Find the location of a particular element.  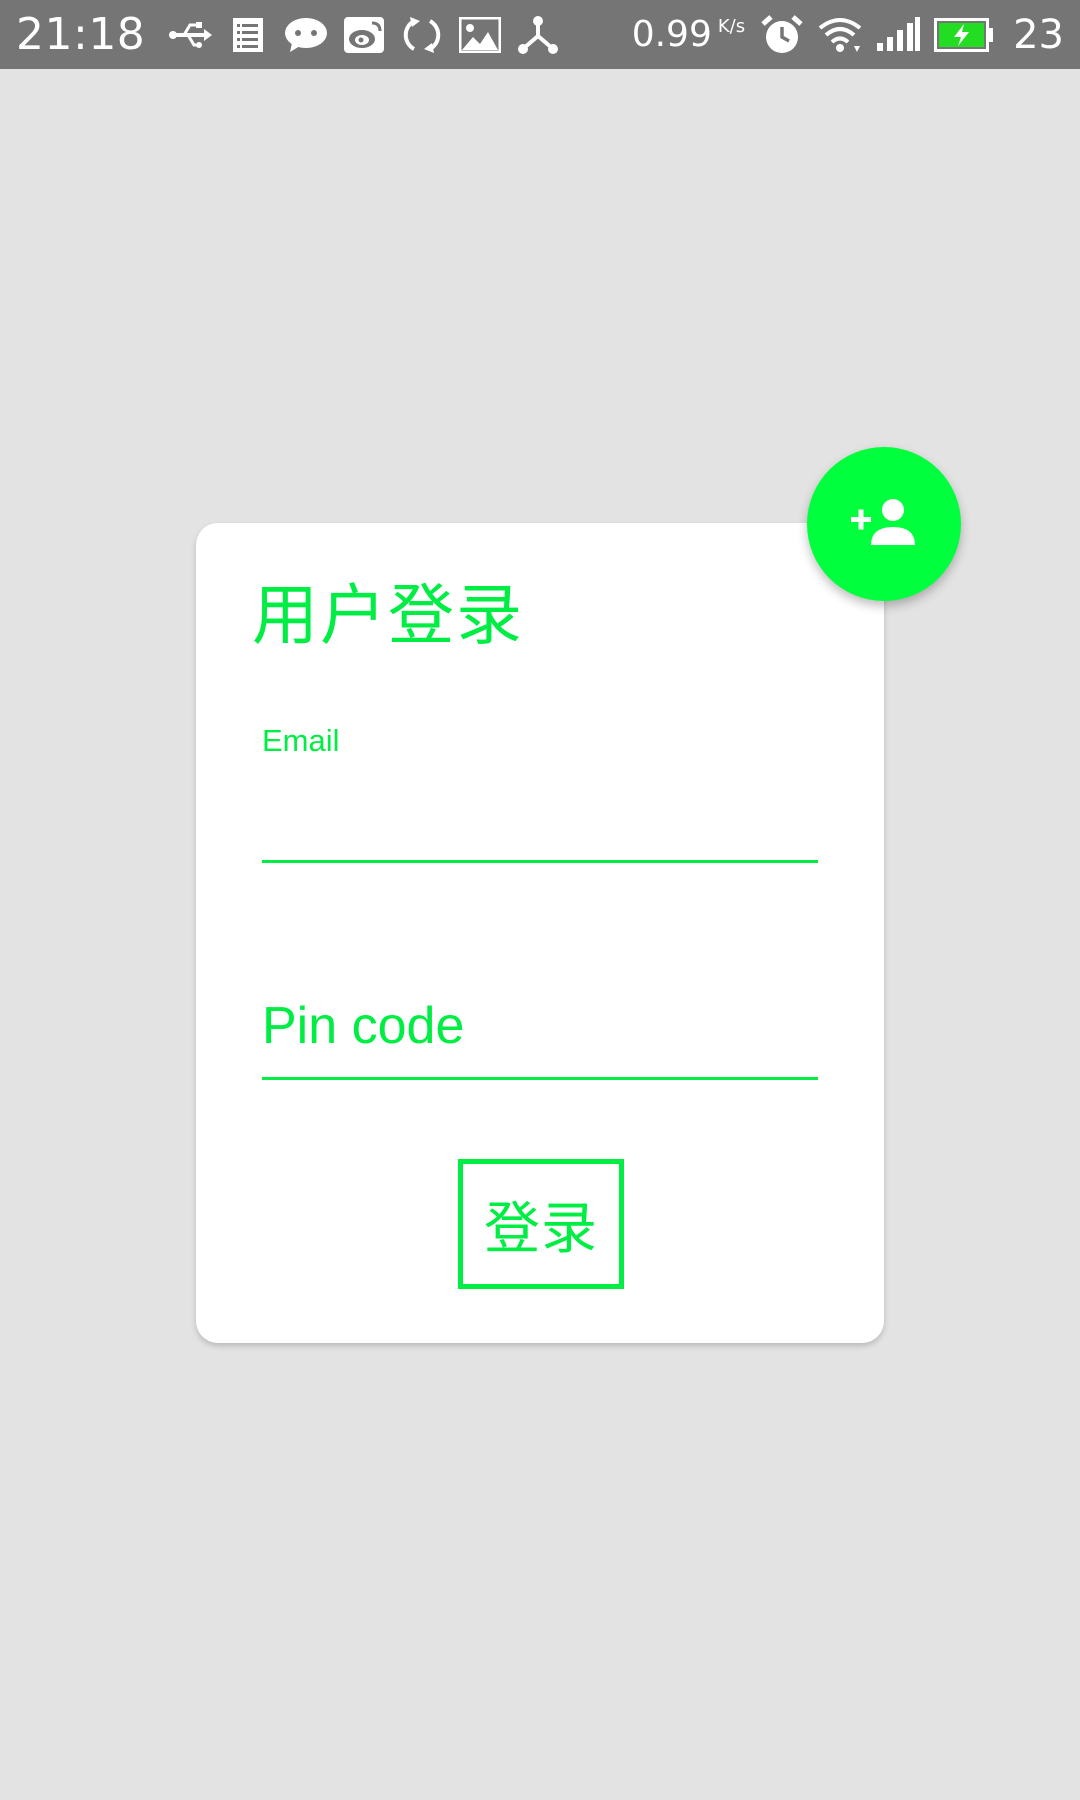

add-person-icon is located at coordinates (884, 524).